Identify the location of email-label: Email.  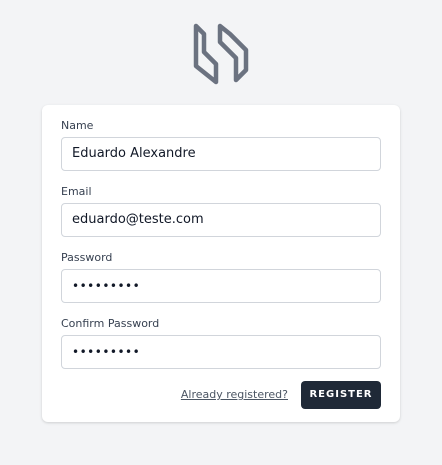
(76, 191).